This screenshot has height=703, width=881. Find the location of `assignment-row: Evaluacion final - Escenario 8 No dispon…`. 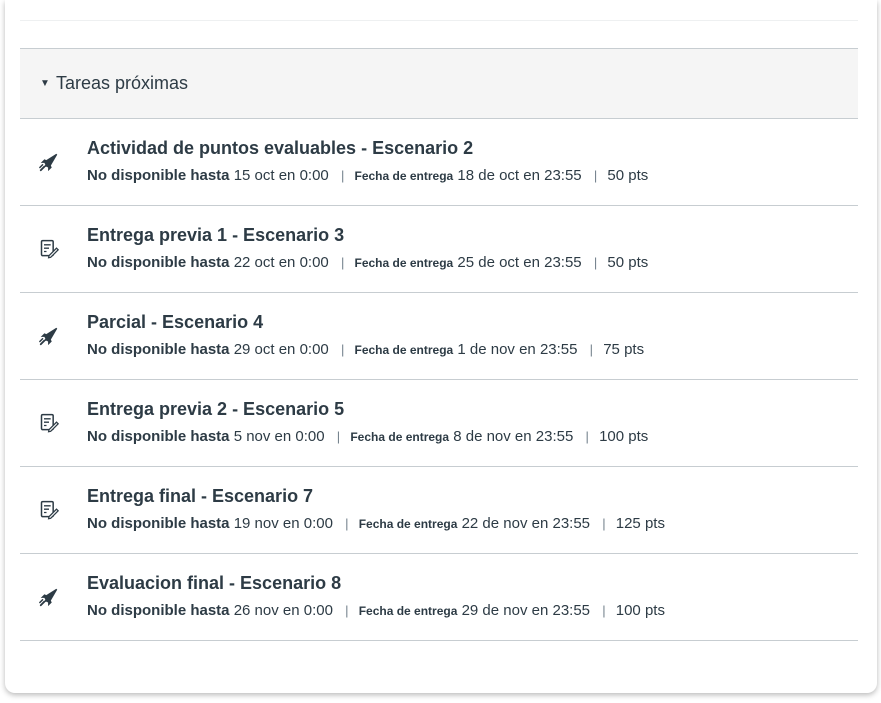

assignment-row: Evaluacion final - Escenario 8 No dispon… is located at coordinates (439, 597).